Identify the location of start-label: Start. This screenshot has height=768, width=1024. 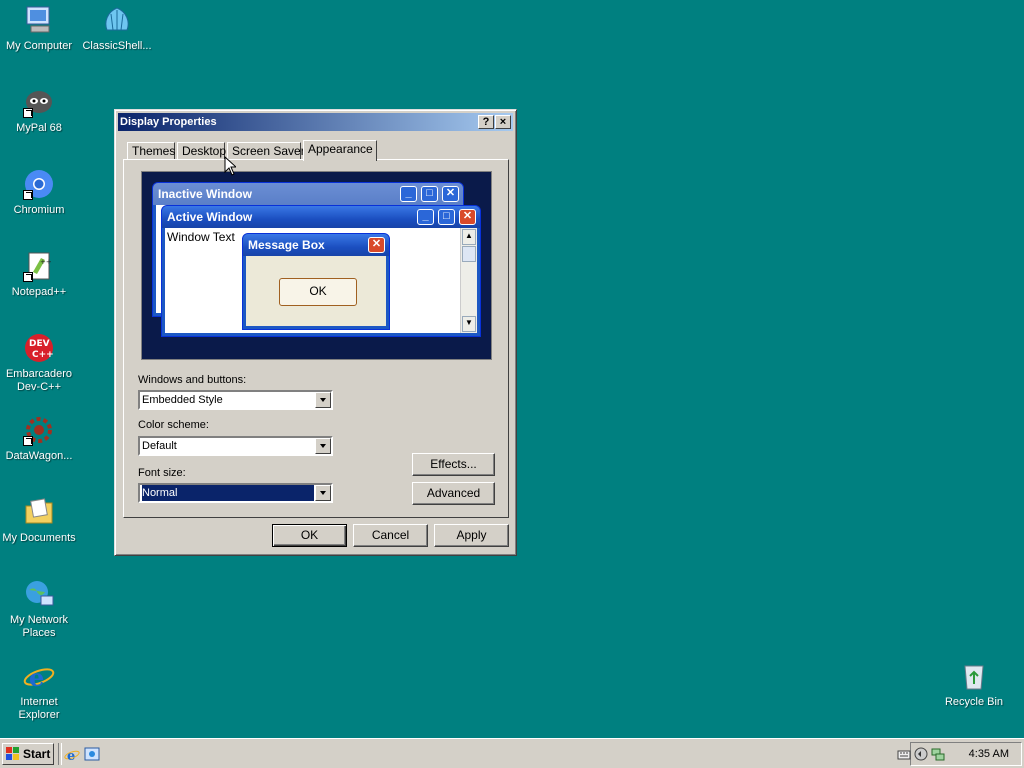
(37, 754).